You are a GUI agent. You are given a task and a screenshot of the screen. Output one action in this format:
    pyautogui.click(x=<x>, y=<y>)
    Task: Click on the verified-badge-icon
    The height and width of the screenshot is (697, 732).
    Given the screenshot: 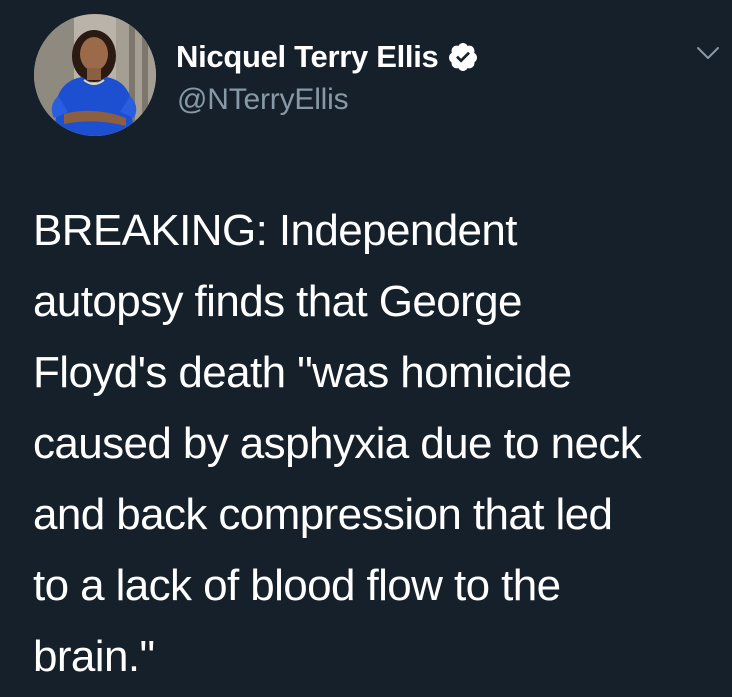 What is the action you would take?
    pyautogui.click(x=462, y=57)
    